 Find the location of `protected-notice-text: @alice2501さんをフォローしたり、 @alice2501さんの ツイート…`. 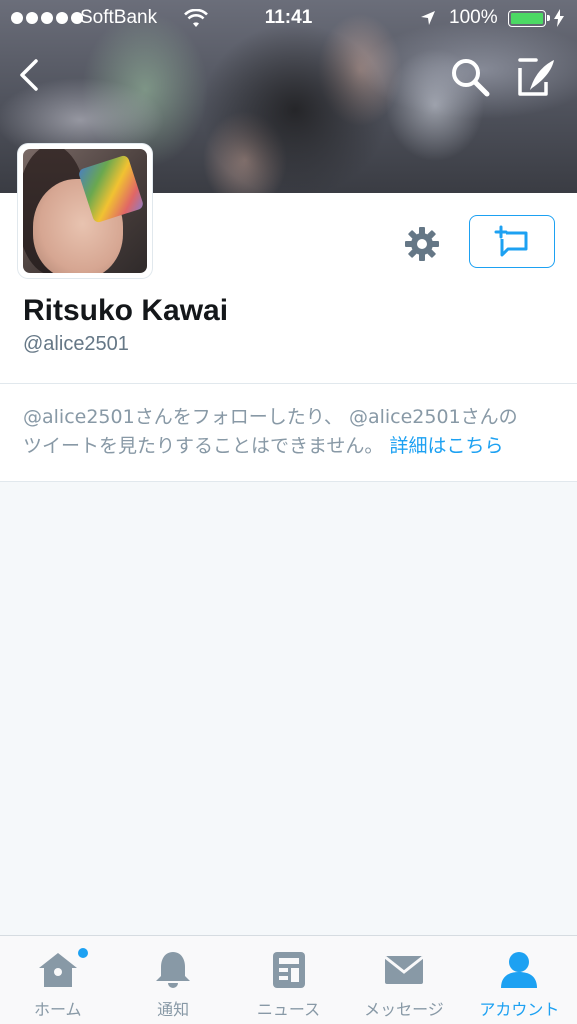

protected-notice-text: @alice2501さんをフォローしたり、 @alice2501さんの ツイート… is located at coordinates (290, 432).